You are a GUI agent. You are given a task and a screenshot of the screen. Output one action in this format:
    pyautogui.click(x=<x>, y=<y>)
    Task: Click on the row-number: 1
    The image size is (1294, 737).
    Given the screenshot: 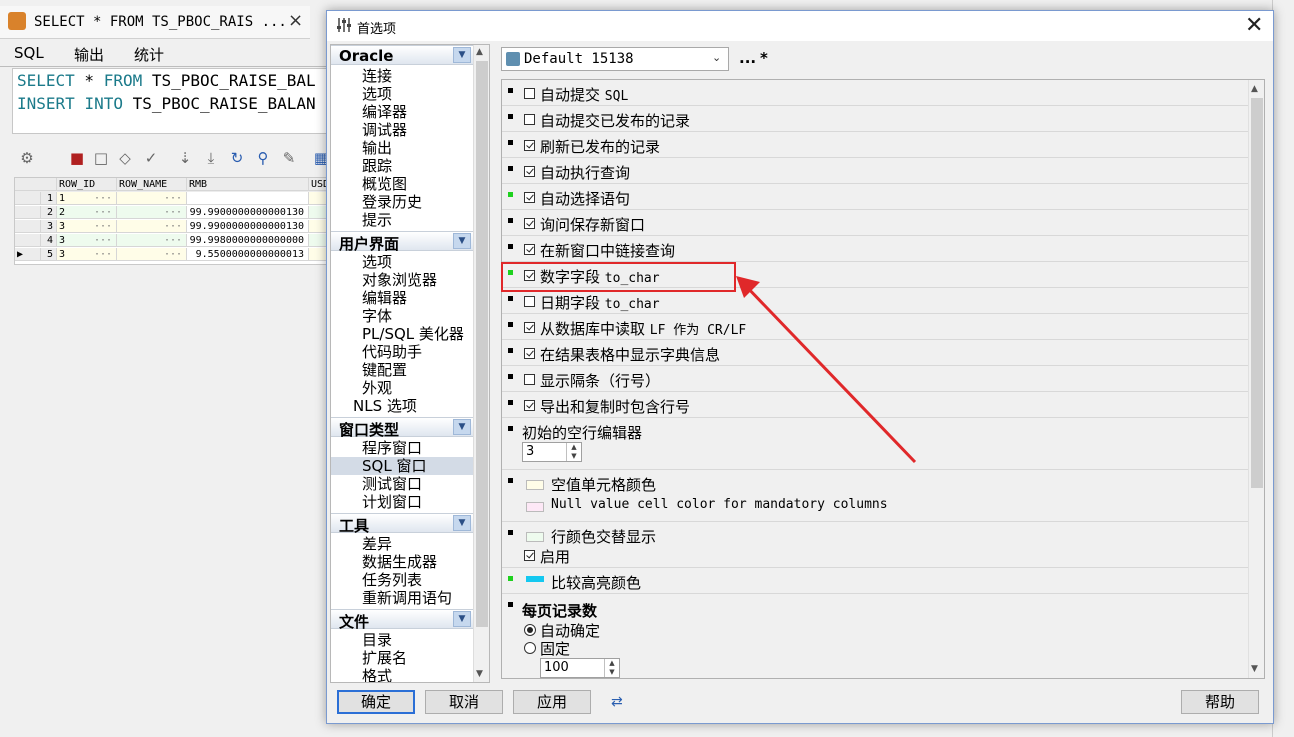 What is the action you would take?
    pyautogui.click(x=49, y=198)
    